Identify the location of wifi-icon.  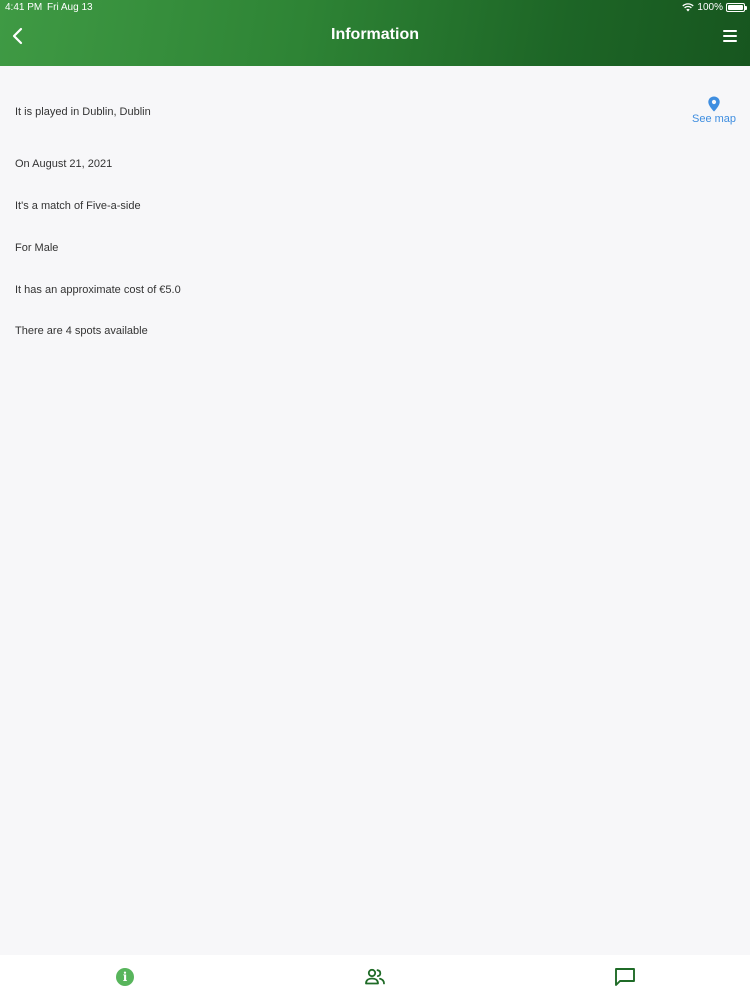
(688, 7).